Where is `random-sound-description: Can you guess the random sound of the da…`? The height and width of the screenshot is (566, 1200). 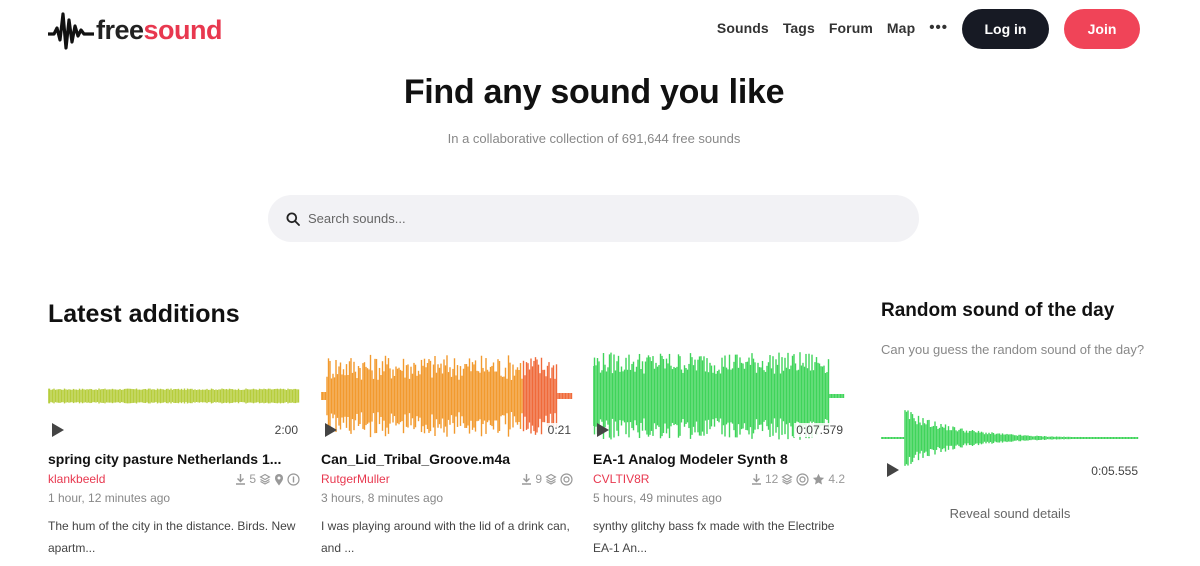 random-sound-description: Can you guess the random sound of the da… is located at coordinates (1013, 349).